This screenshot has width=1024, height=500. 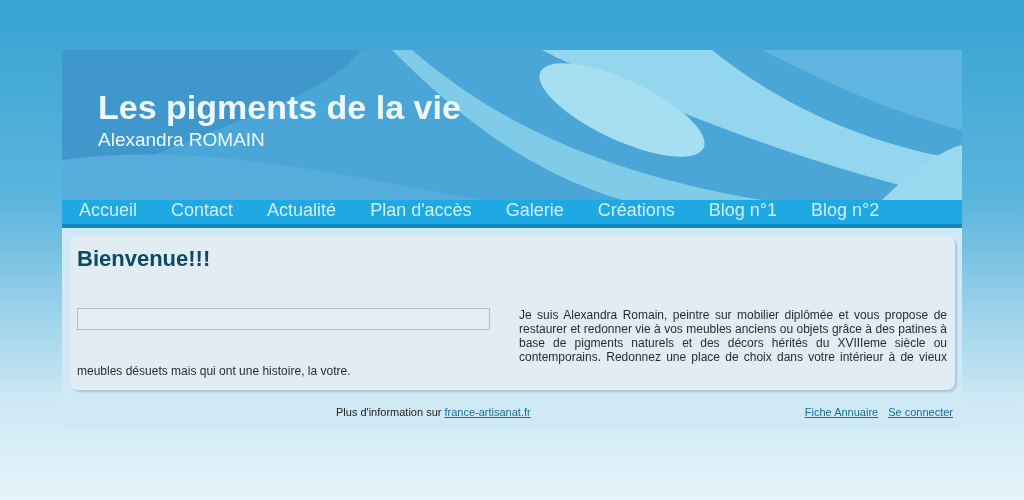 What do you see at coordinates (433, 412) in the screenshot?
I see `info-text: Plus d'information sur france-artisanat.fr` at bounding box center [433, 412].